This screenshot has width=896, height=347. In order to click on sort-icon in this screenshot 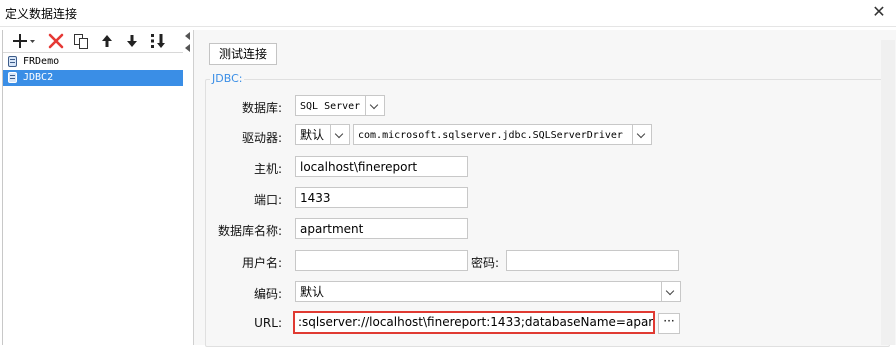, I will do `click(158, 41)`.